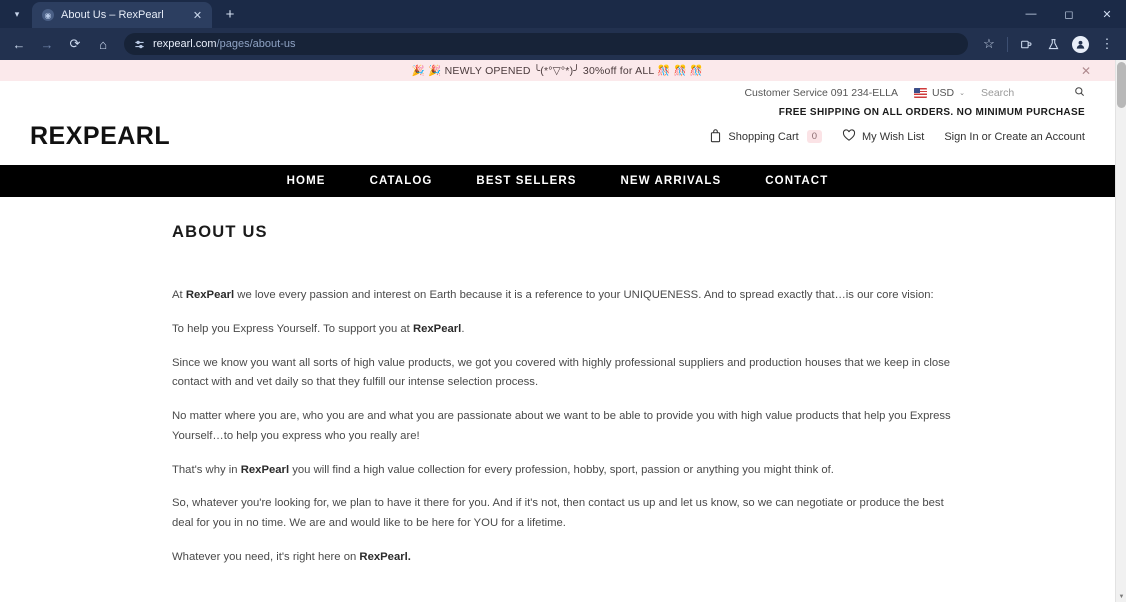 This screenshot has width=1126, height=602. I want to click on browser-menu-icon: ⋮, so click(1107, 44).